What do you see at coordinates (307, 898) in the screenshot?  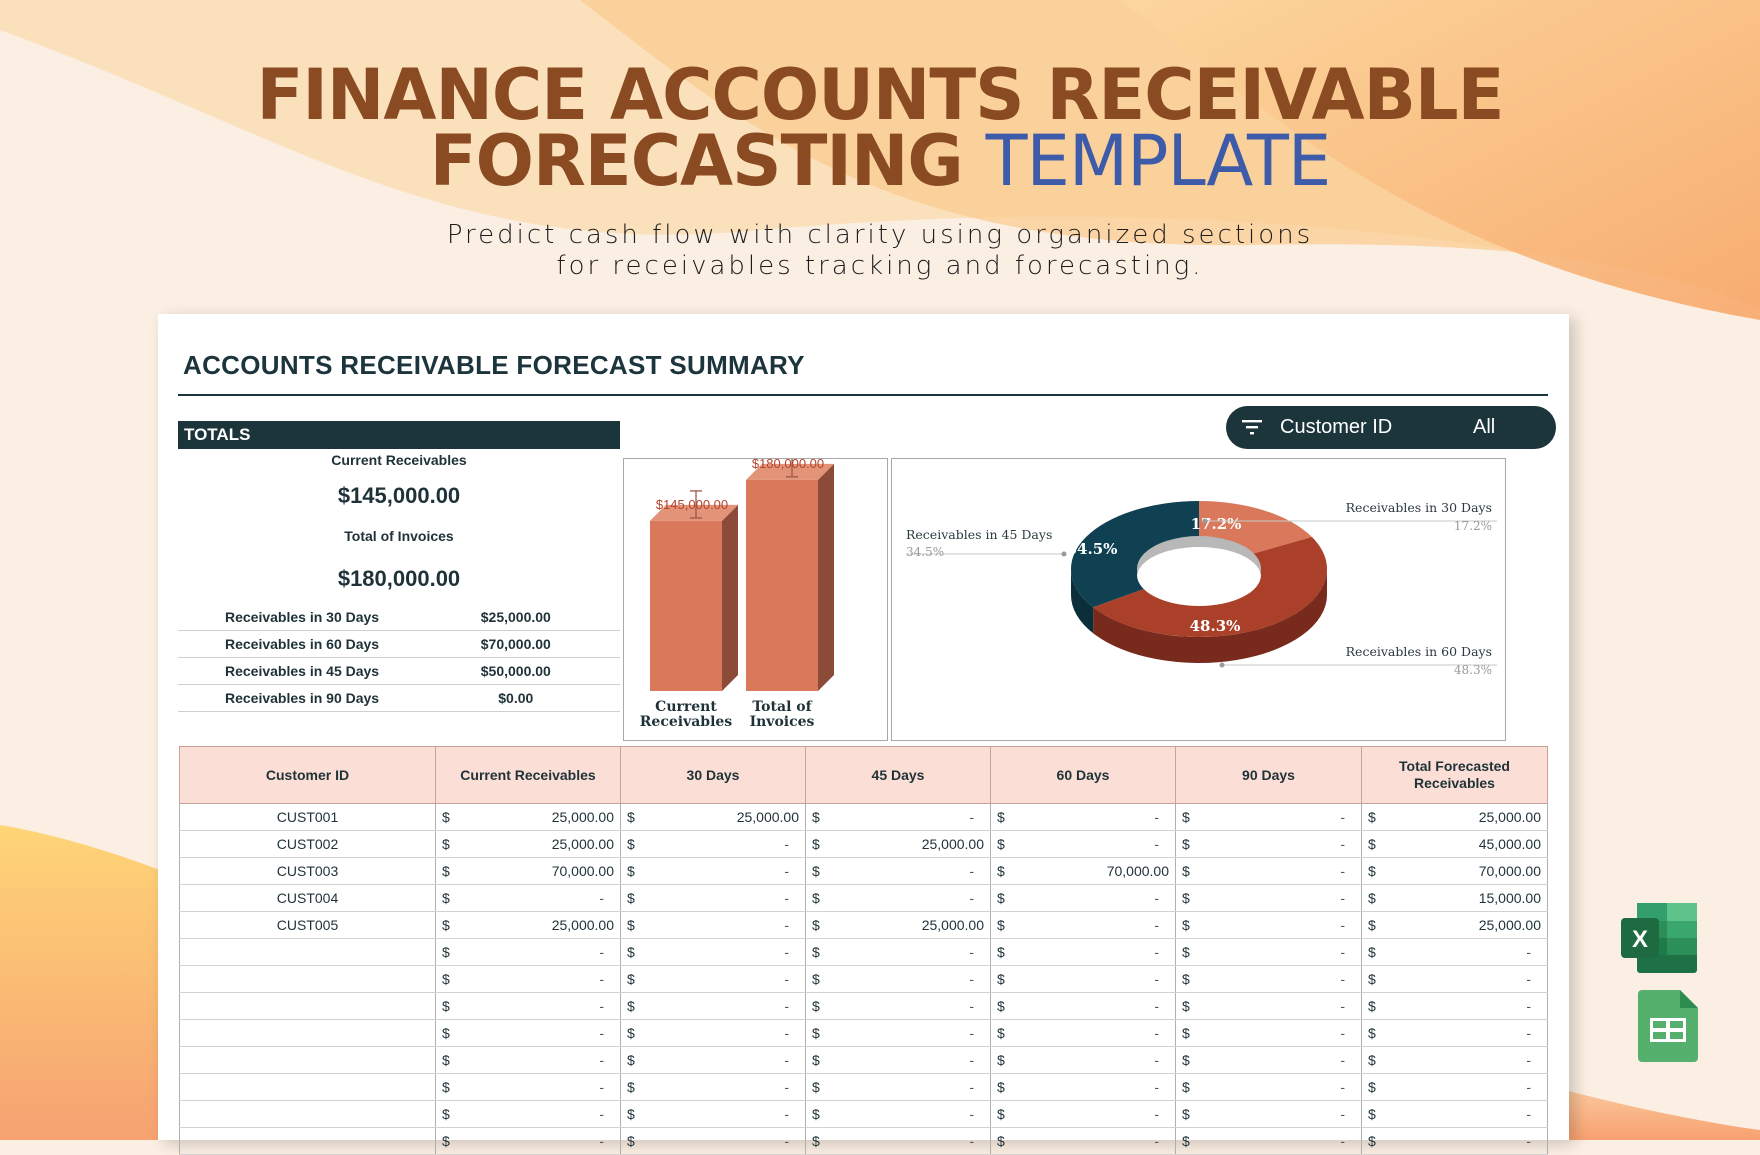 I see `customer-id-cell: CUST004` at bounding box center [307, 898].